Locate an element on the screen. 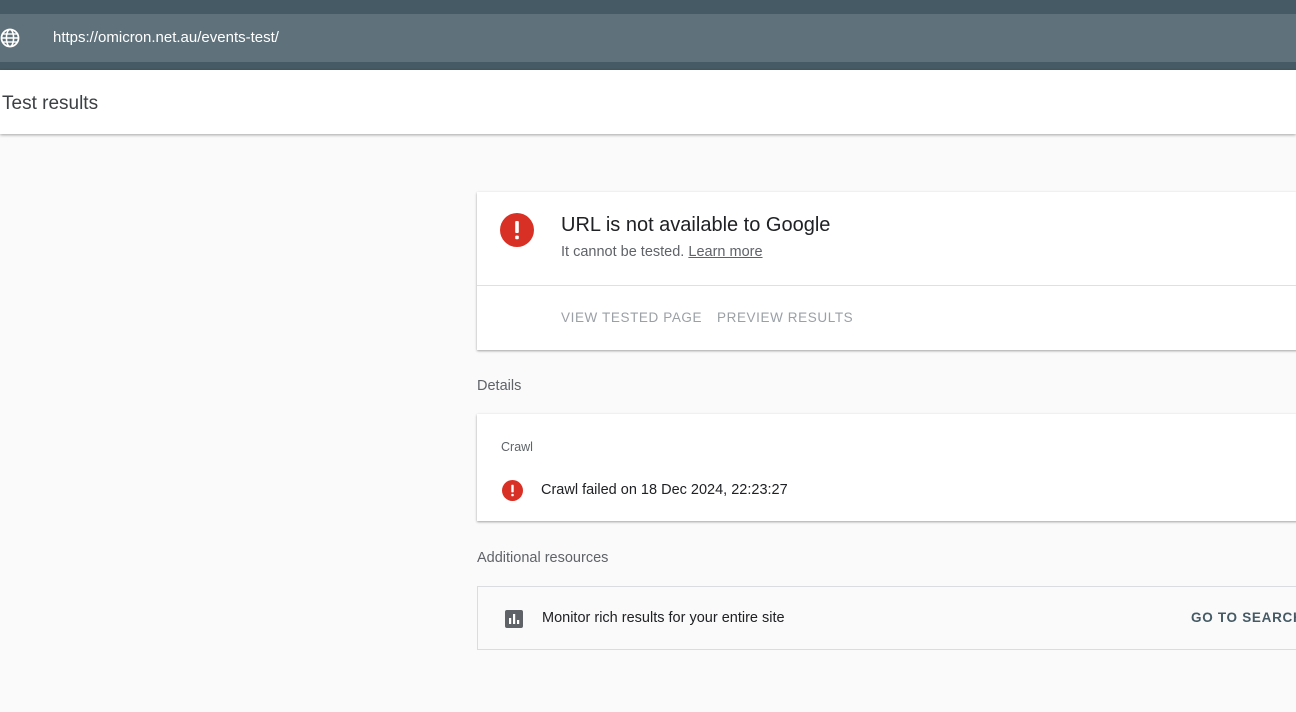 This screenshot has width=1296, height=712. summary-subtitle: It cannot be tested. Learn more is located at coordinates (662, 252).